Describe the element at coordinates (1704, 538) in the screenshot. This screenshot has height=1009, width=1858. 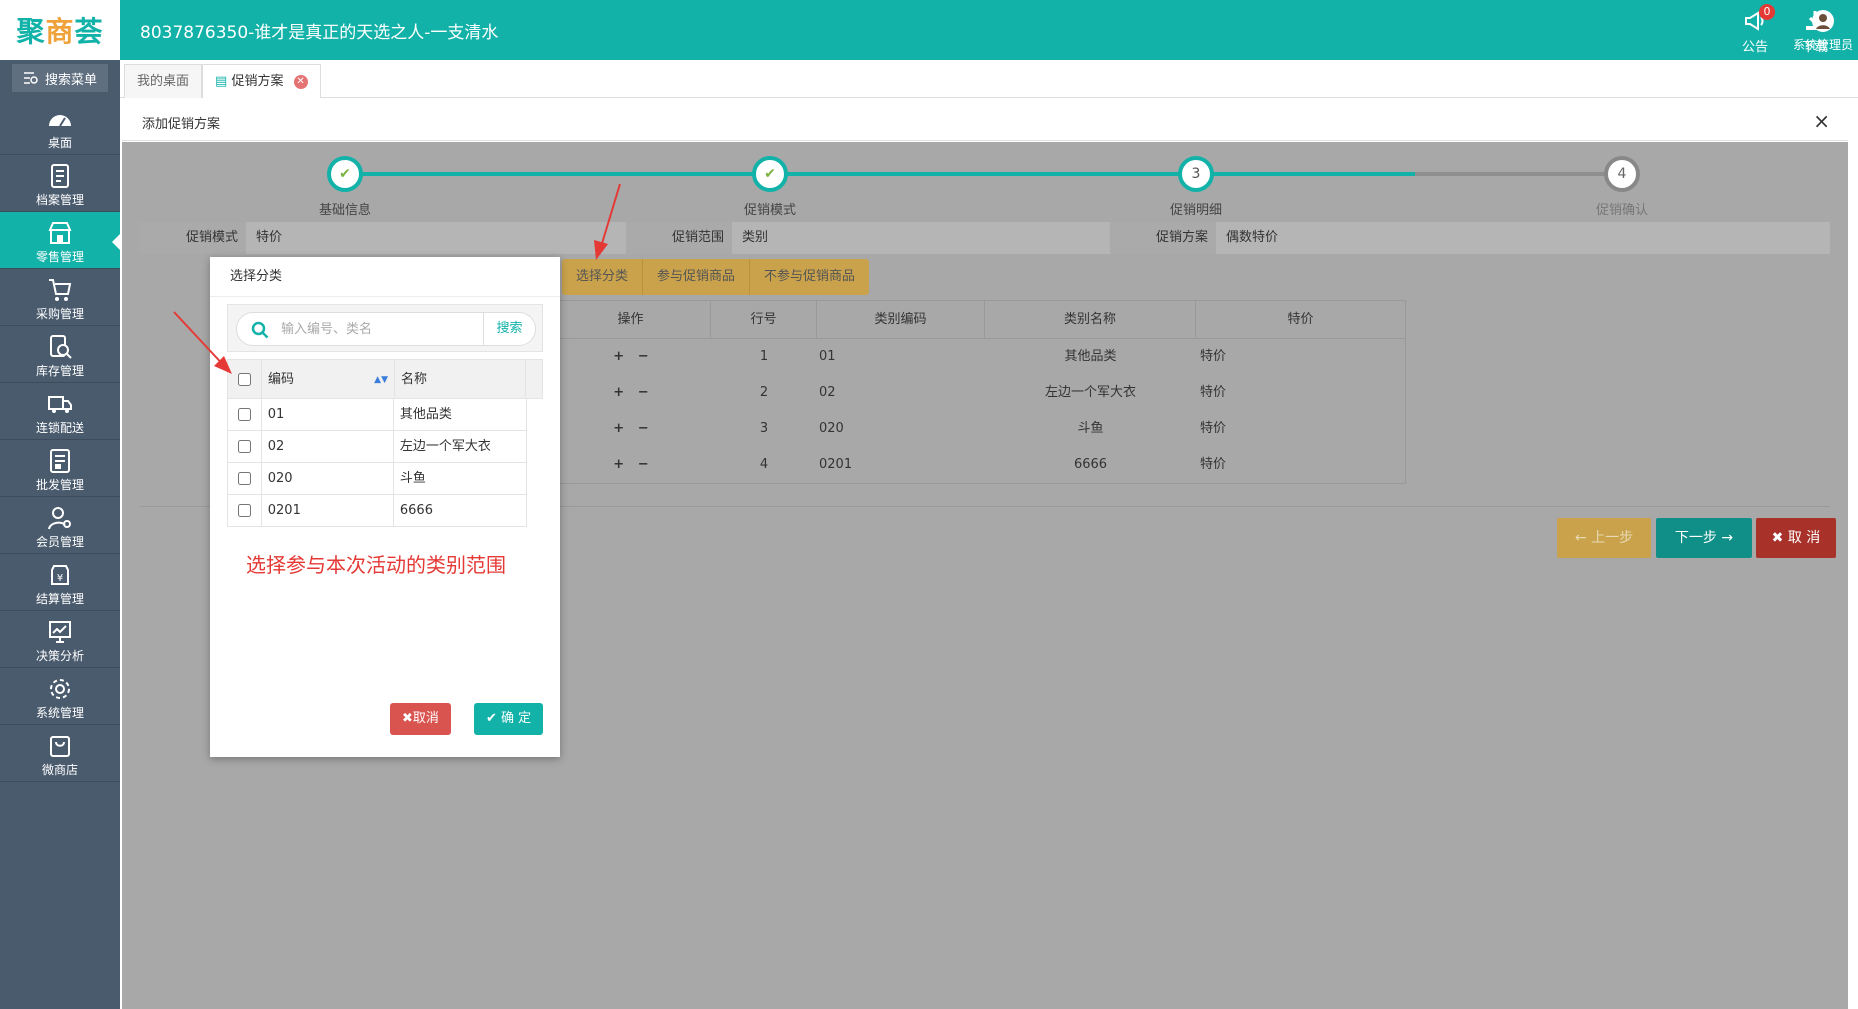
I see `next-step-button: 下一步 →` at that location.